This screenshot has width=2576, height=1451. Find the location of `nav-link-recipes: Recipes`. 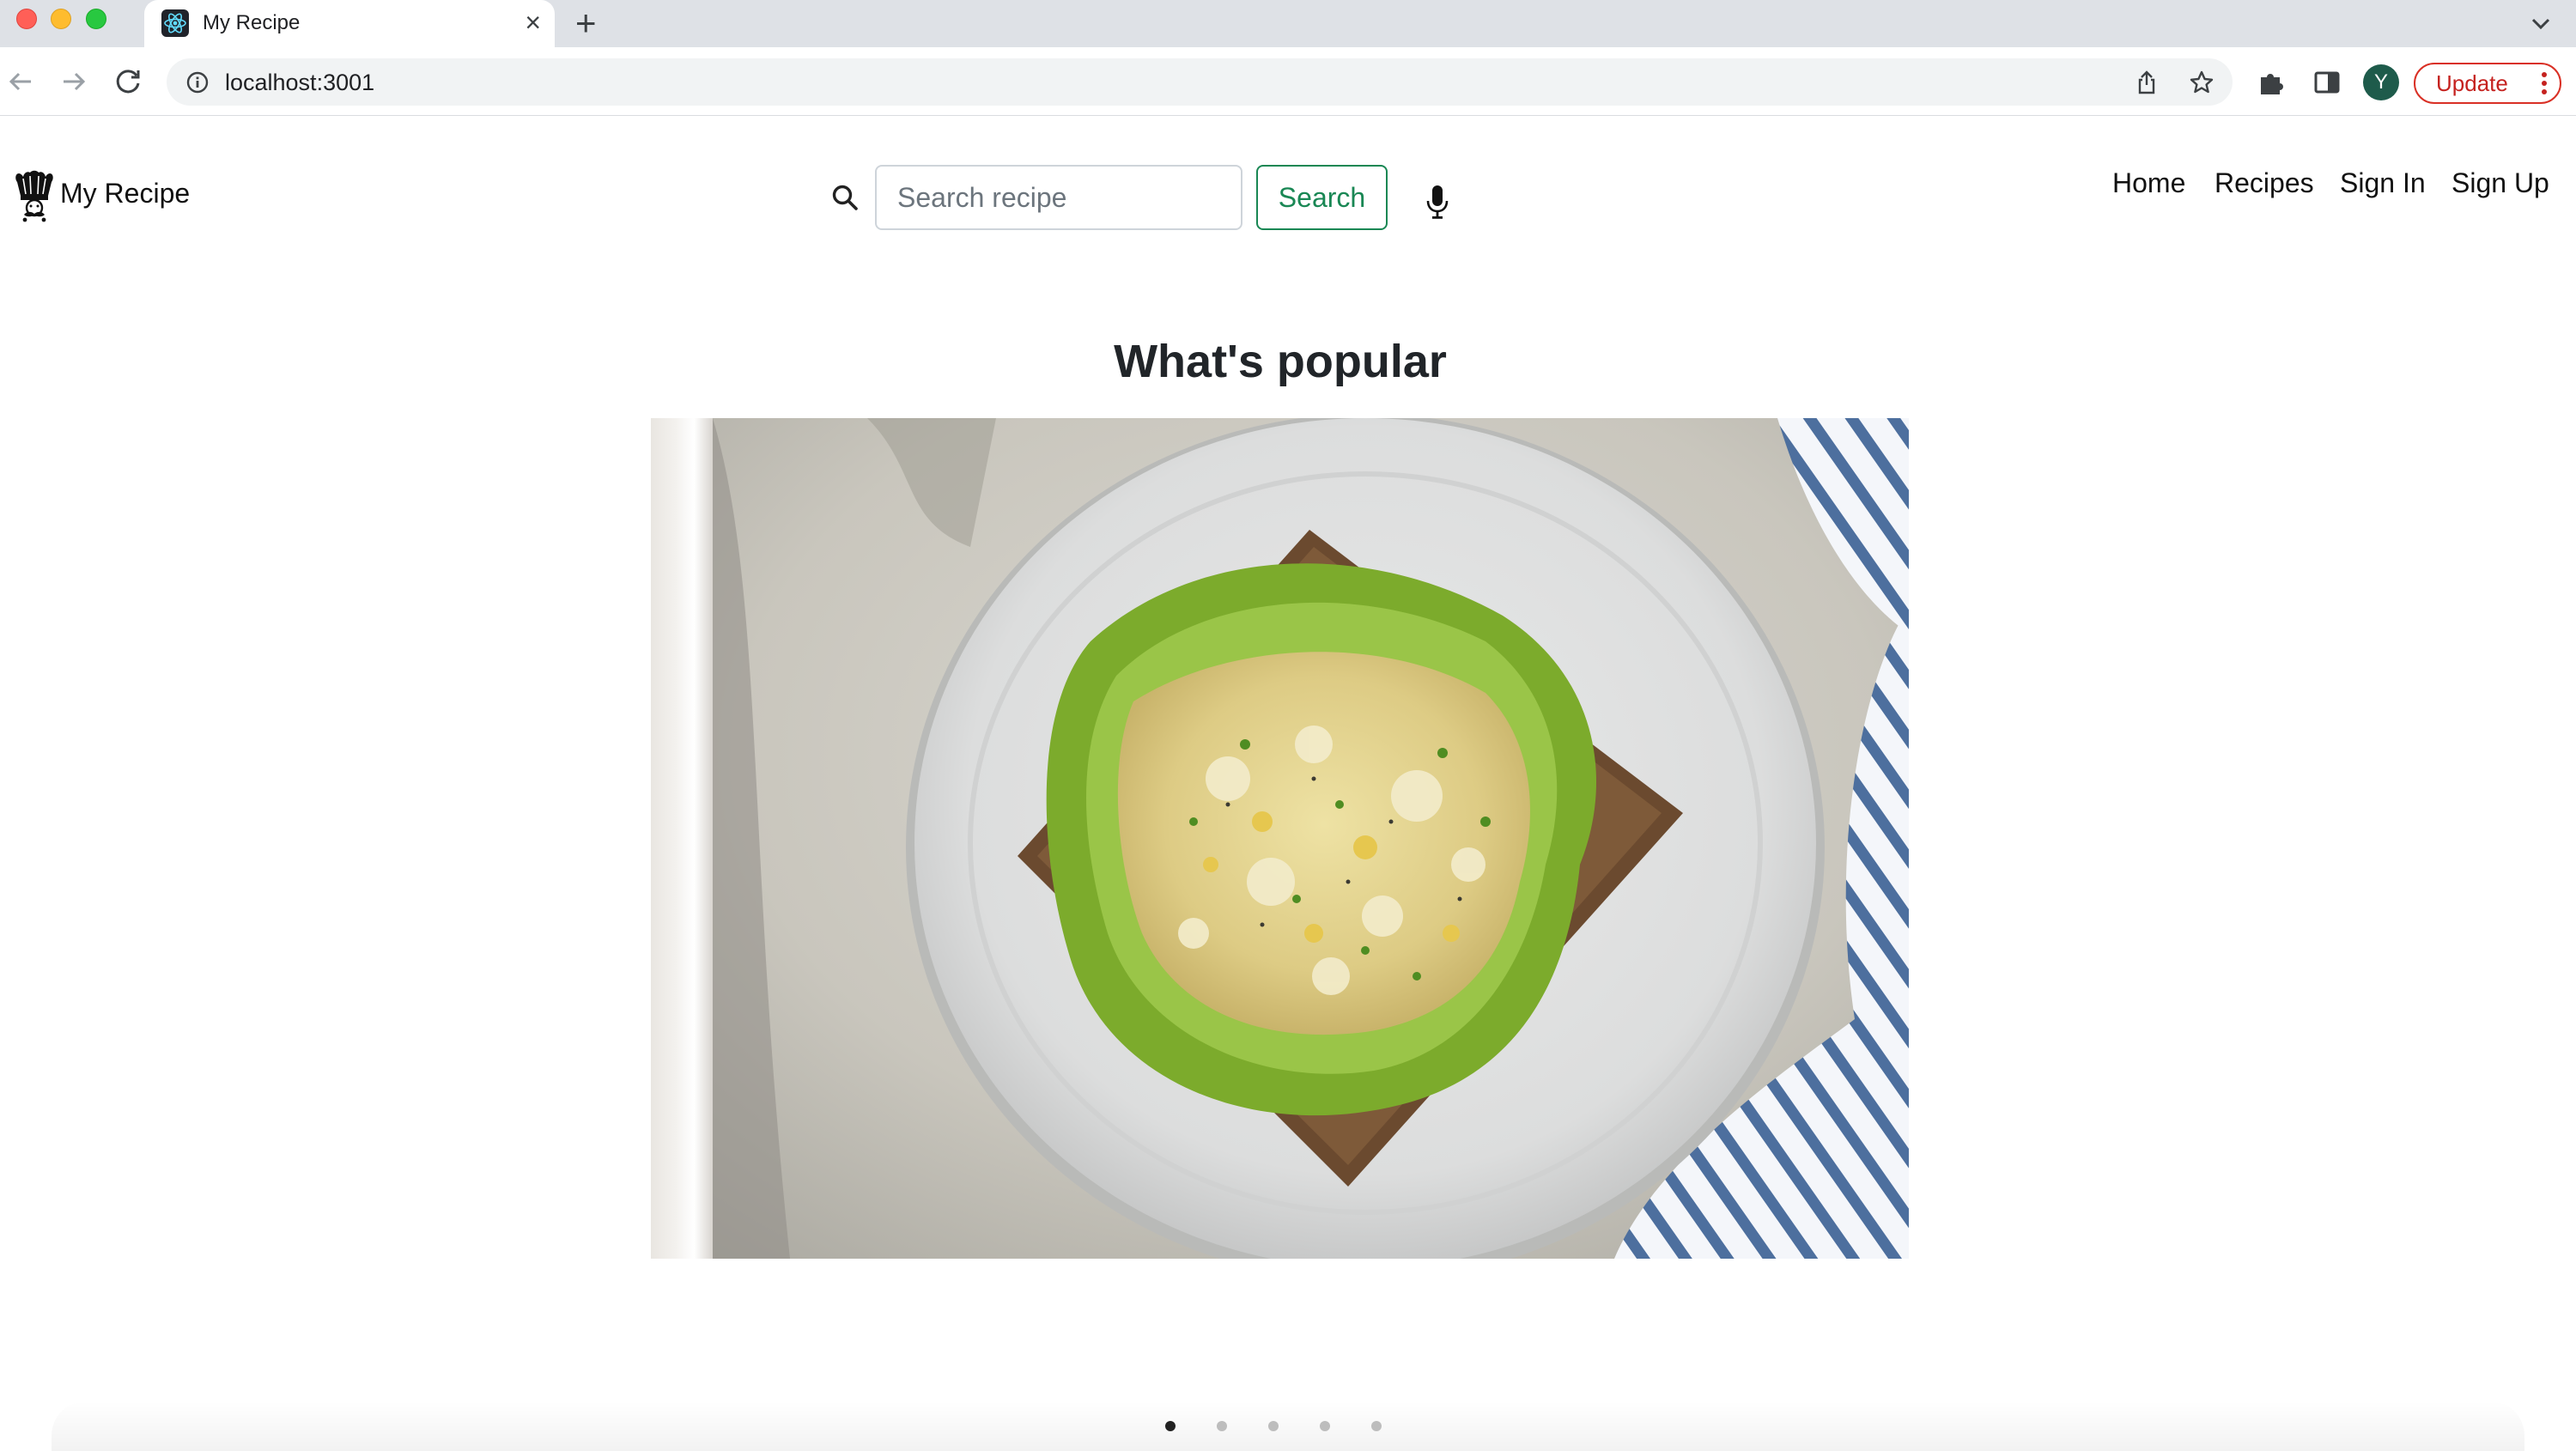

nav-link-recipes: Recipes is located at coordinates (2265, 183).